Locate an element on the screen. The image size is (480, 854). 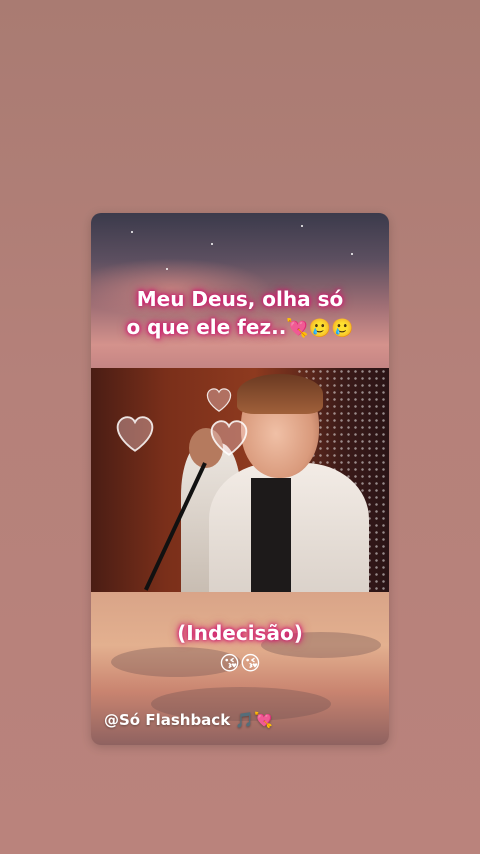
bottom-caption-emojis: 😘😘 is located at coordinates (240, 663).